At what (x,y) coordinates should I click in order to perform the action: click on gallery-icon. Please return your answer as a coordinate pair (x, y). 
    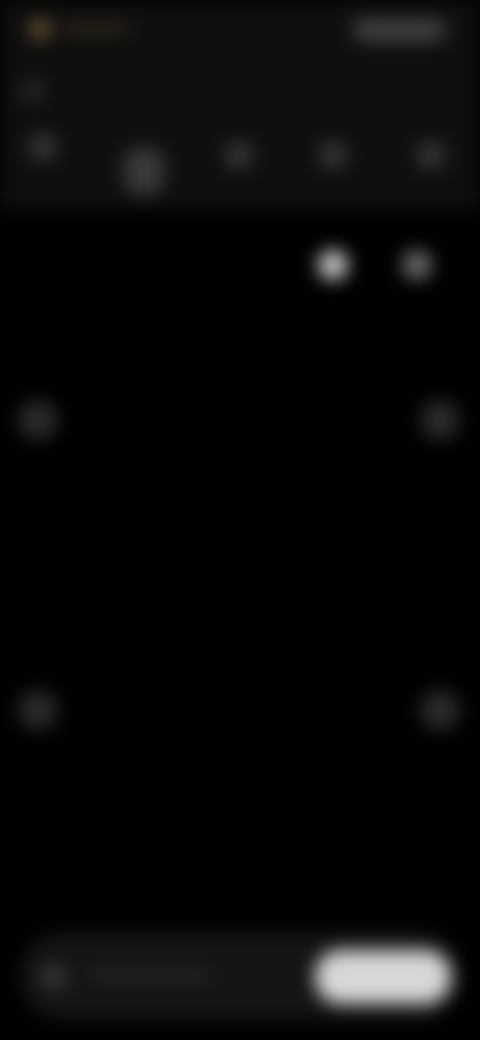
    Looking at the image, I should click on (54, 977).